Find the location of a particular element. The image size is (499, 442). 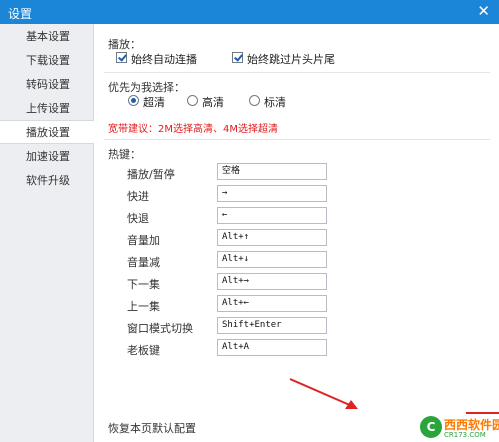

annotation-arrow-icon is located at coordinates (323, 393).